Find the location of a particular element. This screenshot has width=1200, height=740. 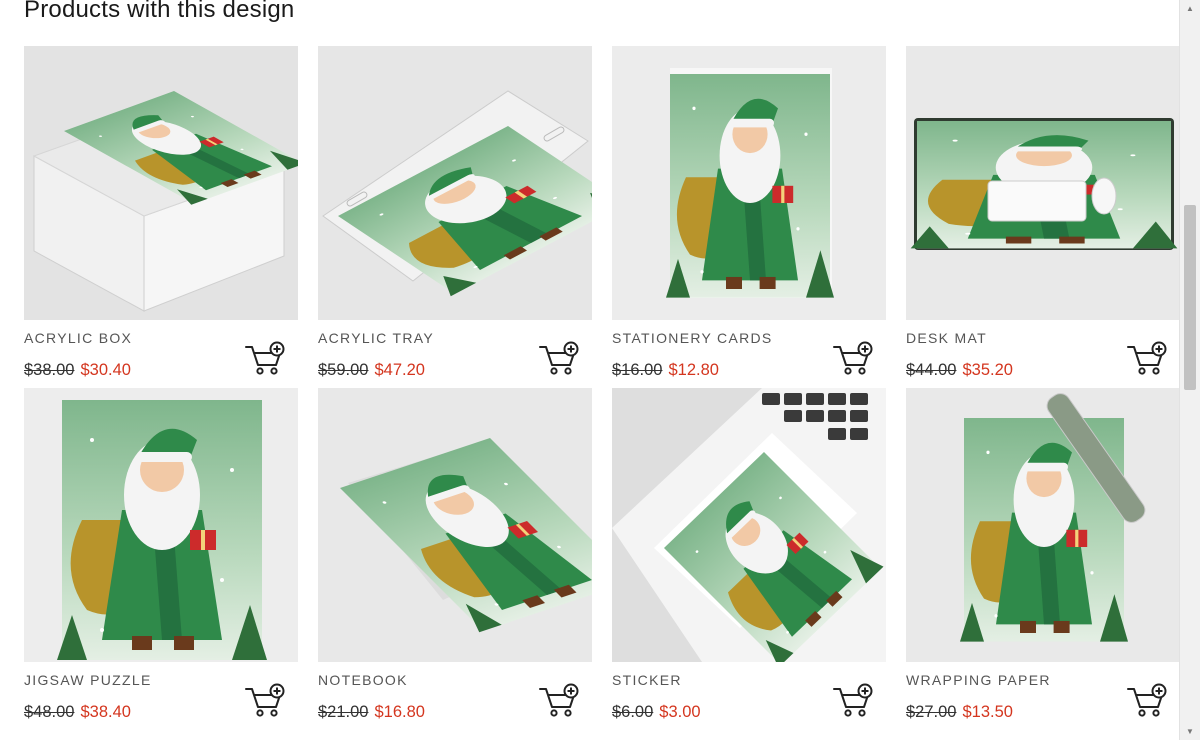

product-image-acrylic-tray is located at coordinates (455, 183).